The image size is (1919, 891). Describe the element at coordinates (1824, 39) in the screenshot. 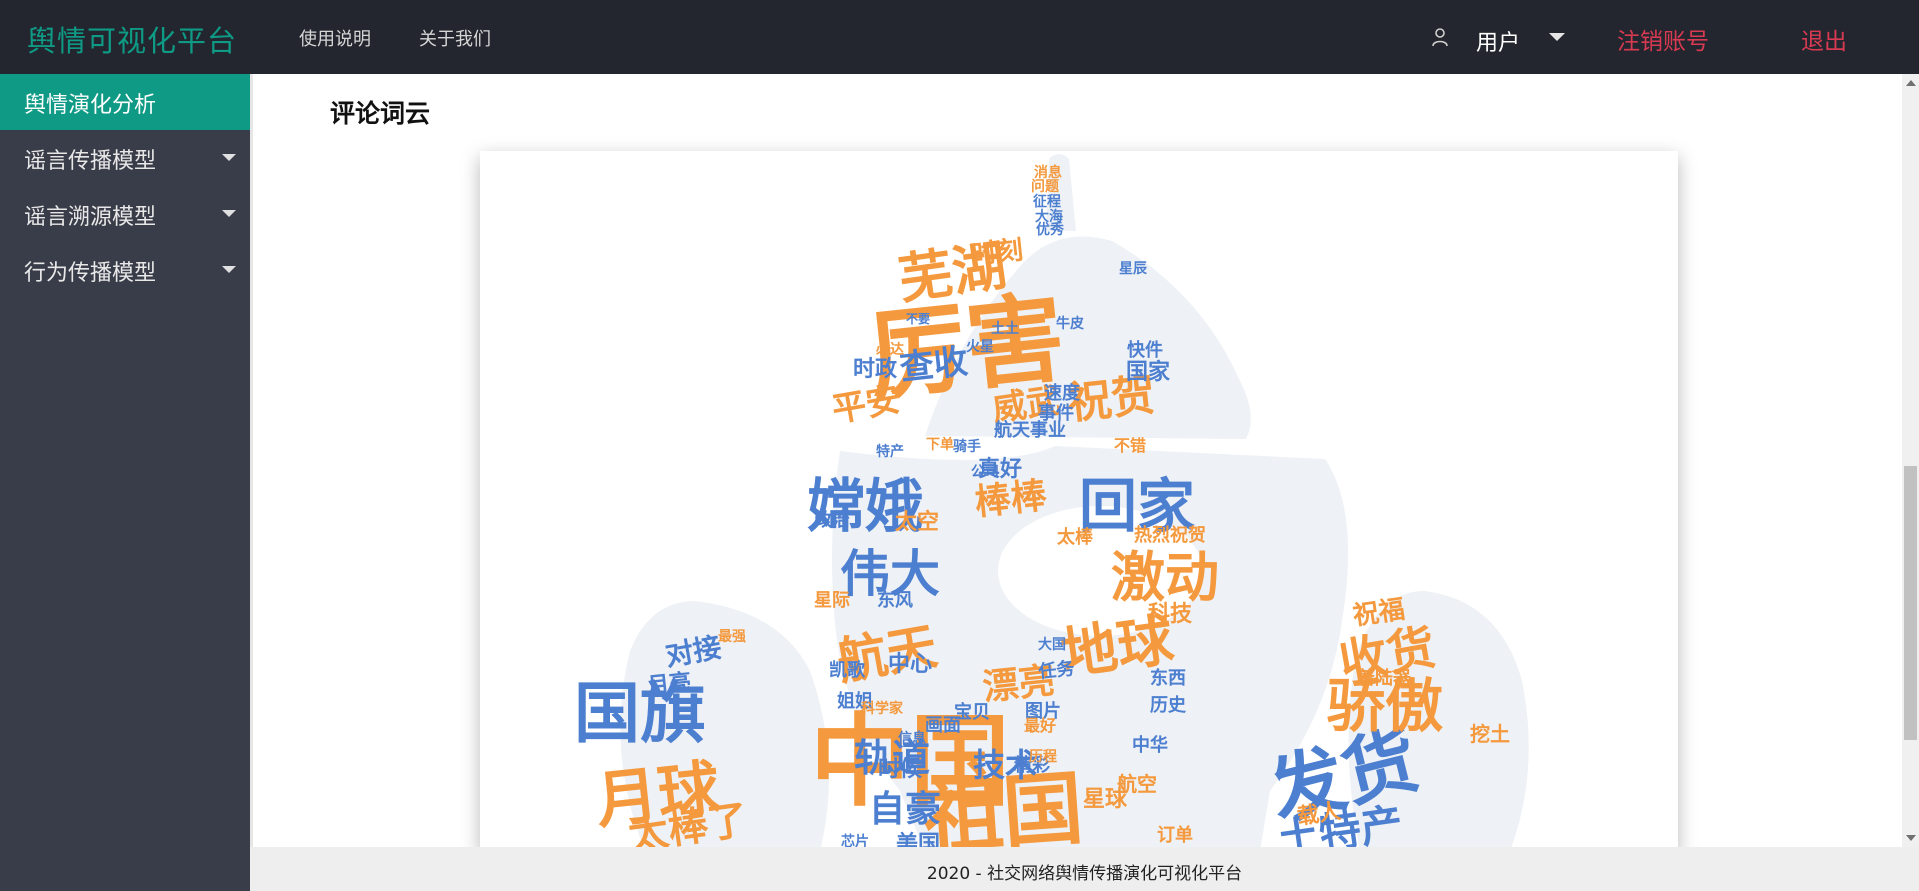

I see `exit-link: 退出` at that location.